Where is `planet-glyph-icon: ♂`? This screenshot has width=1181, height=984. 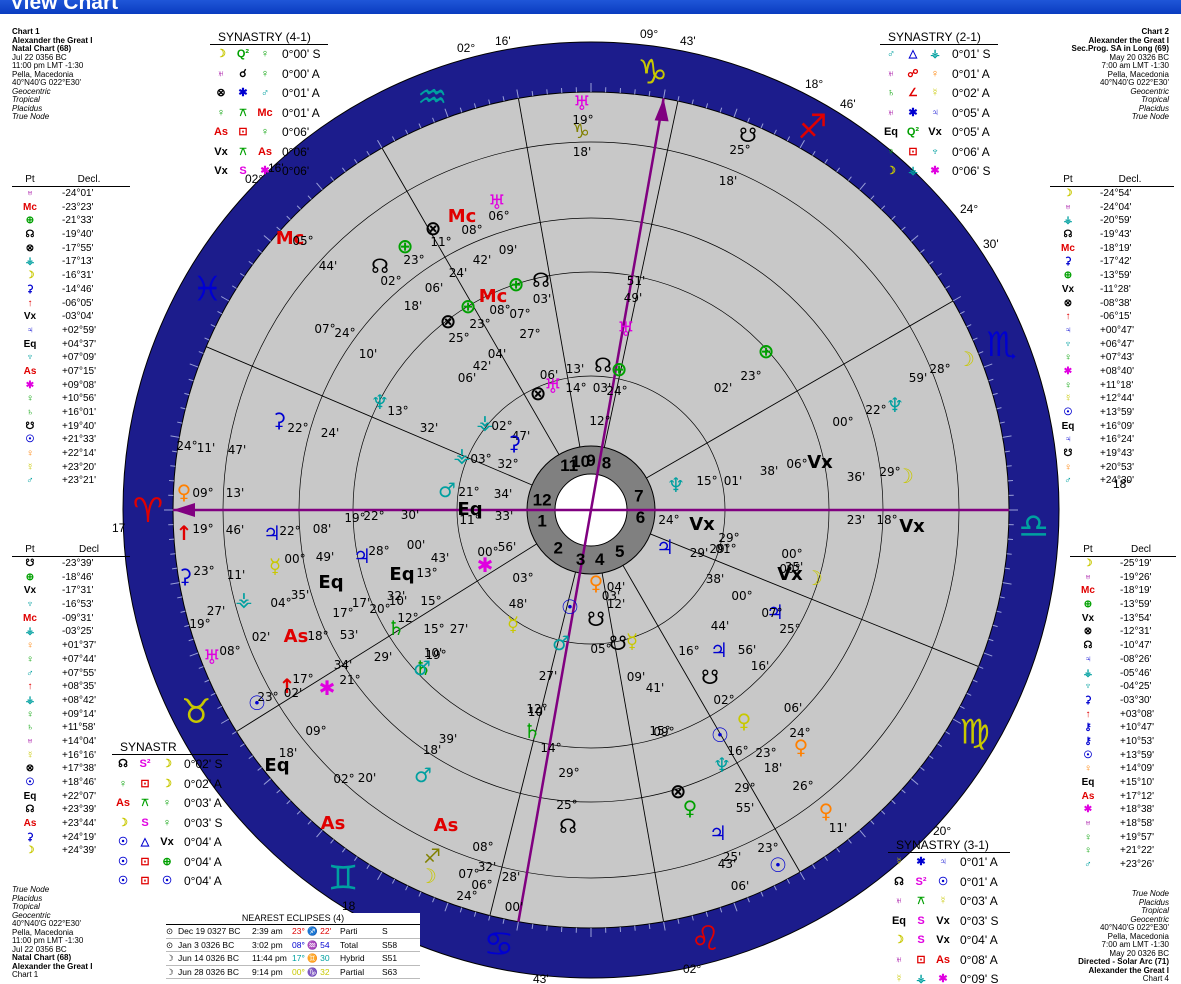 planet-glyph-icon: ♂ is located at coordinates (447, 490).